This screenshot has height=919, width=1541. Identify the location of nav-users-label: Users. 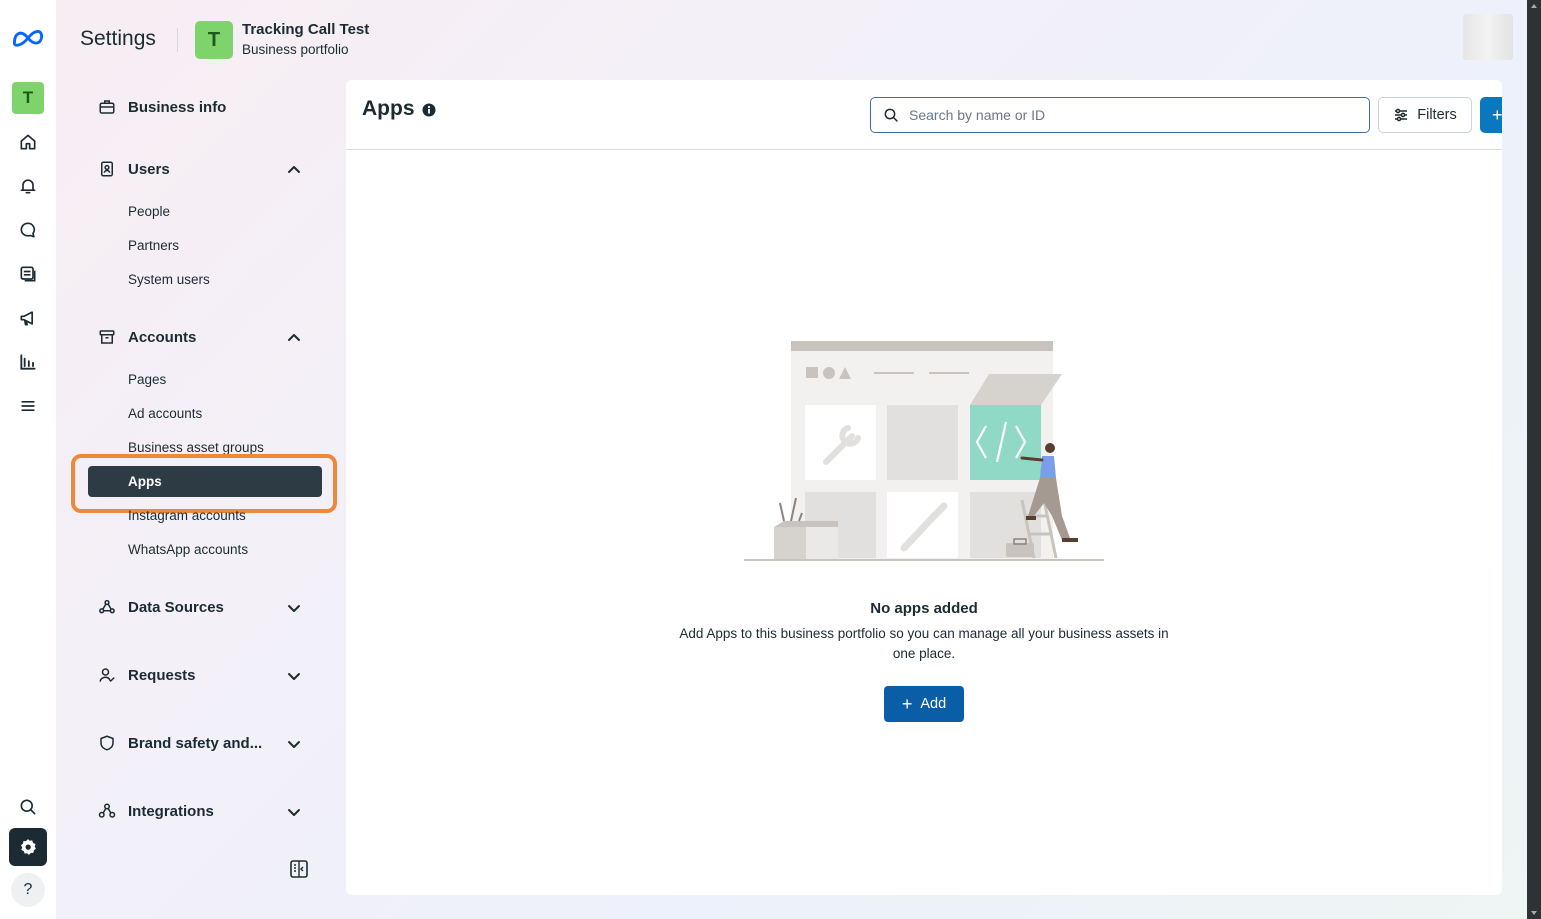
(149, 169).